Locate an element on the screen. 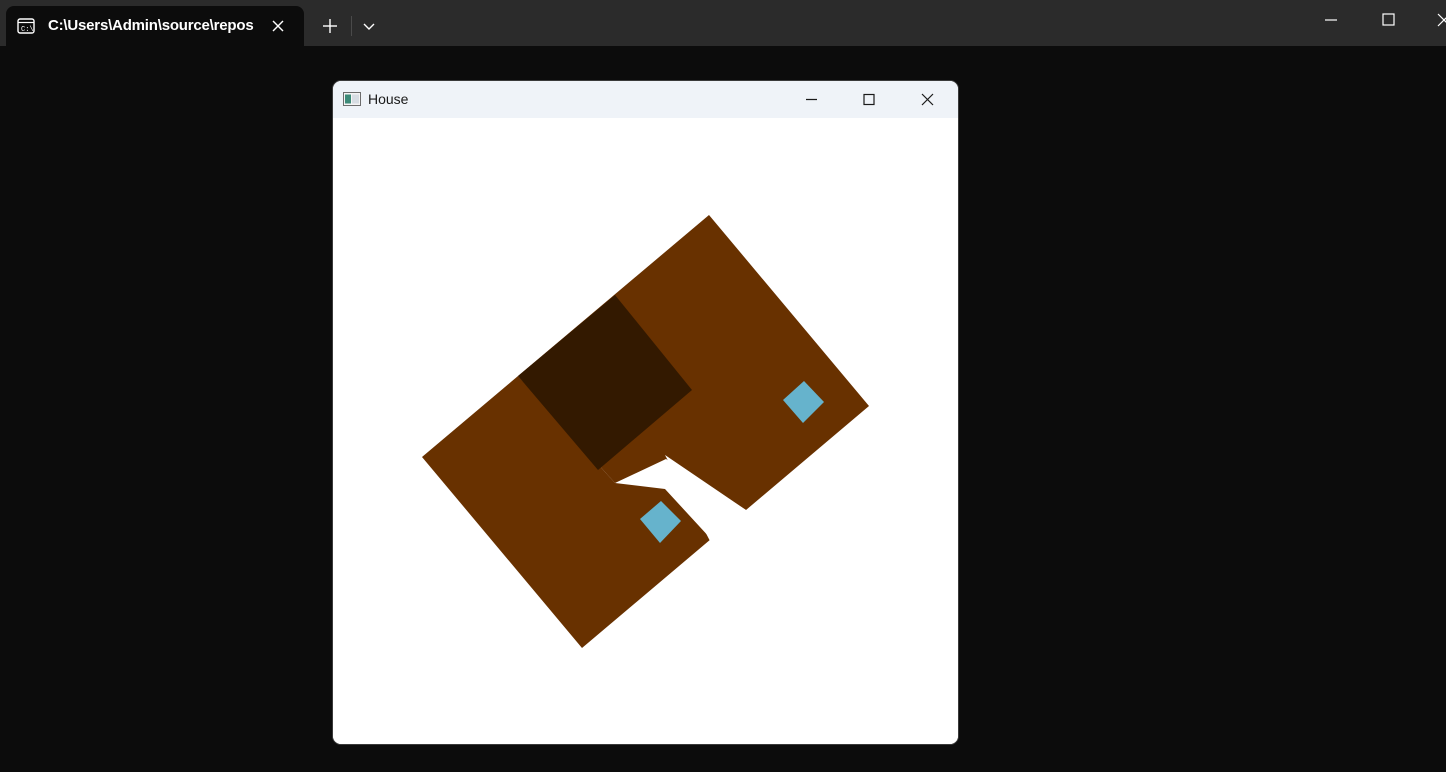  house-titlebar: House is located at coordinates (645, 99).